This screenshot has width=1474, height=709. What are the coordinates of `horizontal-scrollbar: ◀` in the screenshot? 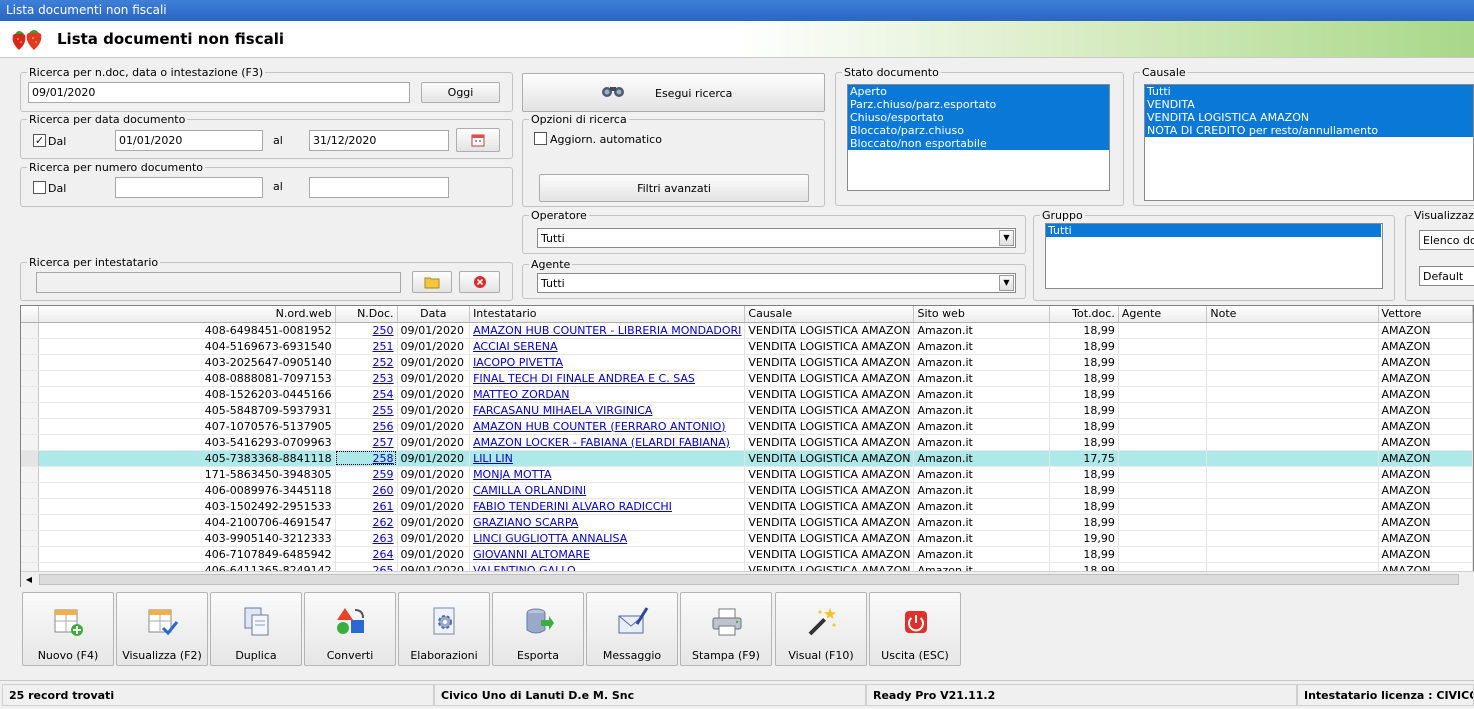 It's located at (747, 579).